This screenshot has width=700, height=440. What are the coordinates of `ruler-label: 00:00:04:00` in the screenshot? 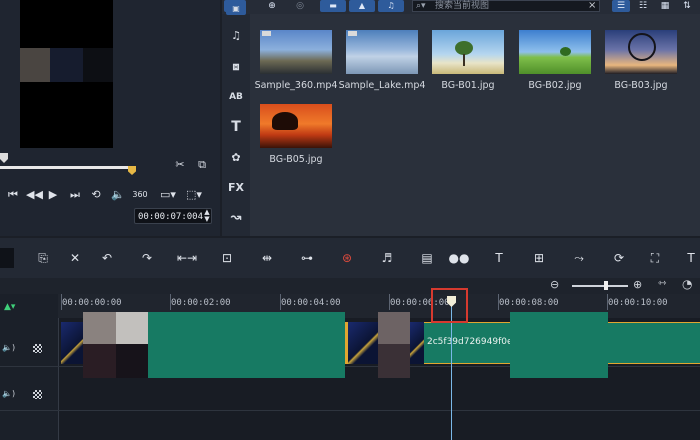 It's located at (311, 303).